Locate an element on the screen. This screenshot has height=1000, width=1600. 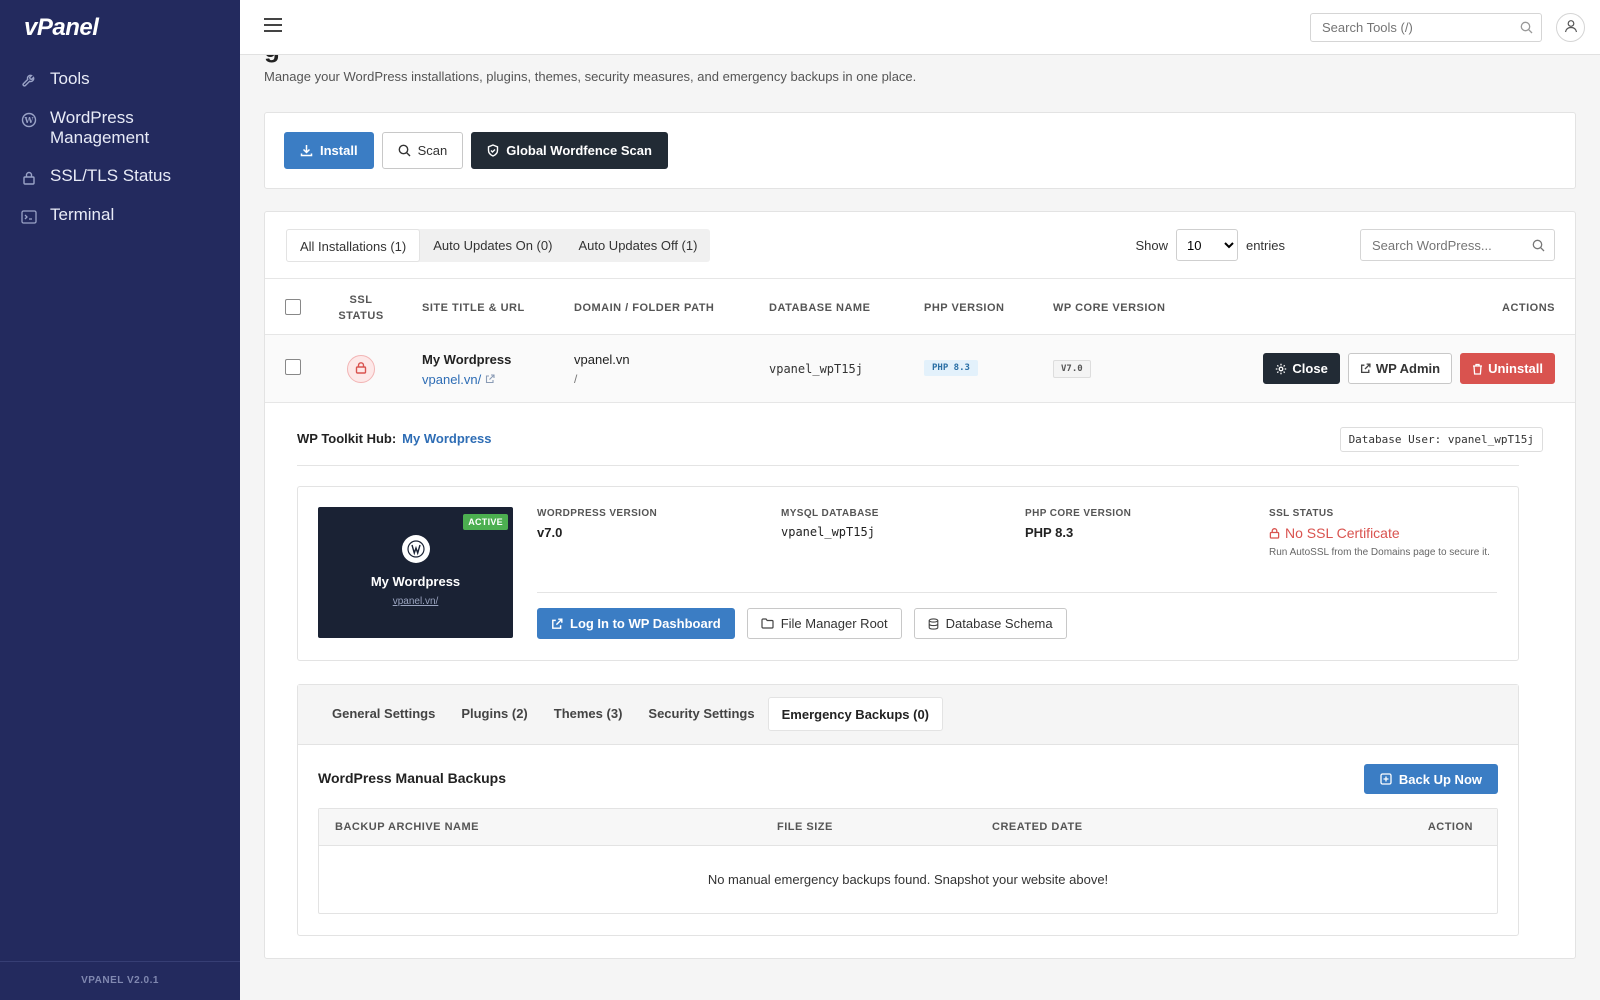
sidebar-item-wordpress-management: W WordPress Management is located at coordinates (120, 128).